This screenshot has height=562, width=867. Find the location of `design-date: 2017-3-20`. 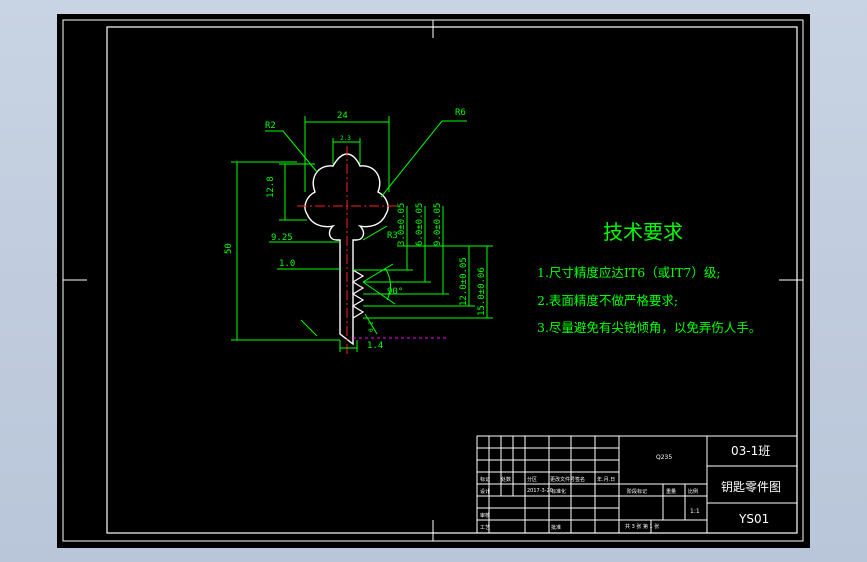

design-date: 2017-3-20 is located at coordinates (540, 491).